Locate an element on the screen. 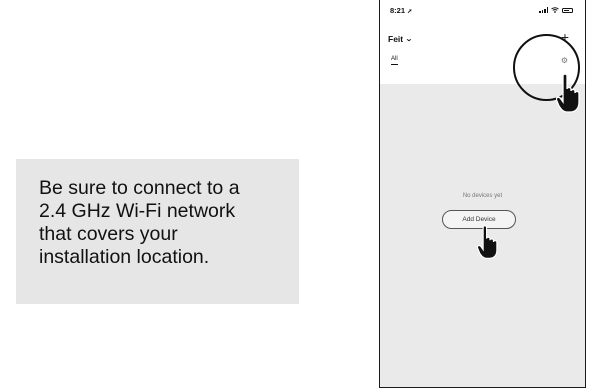 The image size is (605, 390). battery-icon is located at coordinates (567, 10).